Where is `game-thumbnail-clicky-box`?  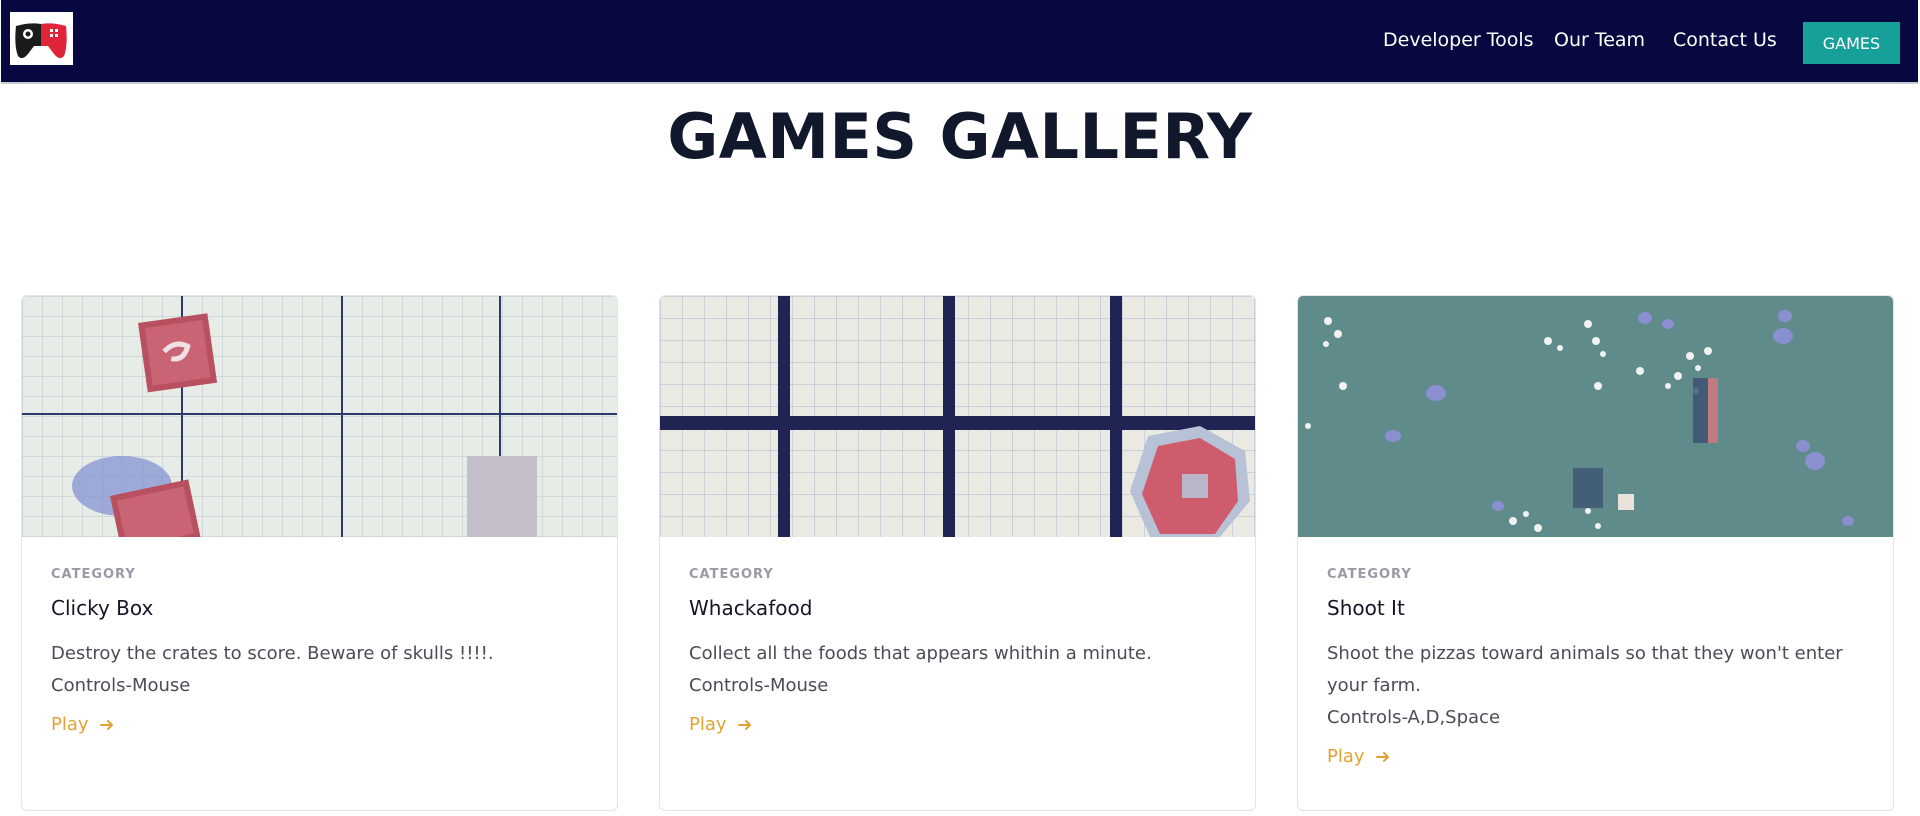 game-thumbnail-clicky-box is located at coordinates (319, 416).